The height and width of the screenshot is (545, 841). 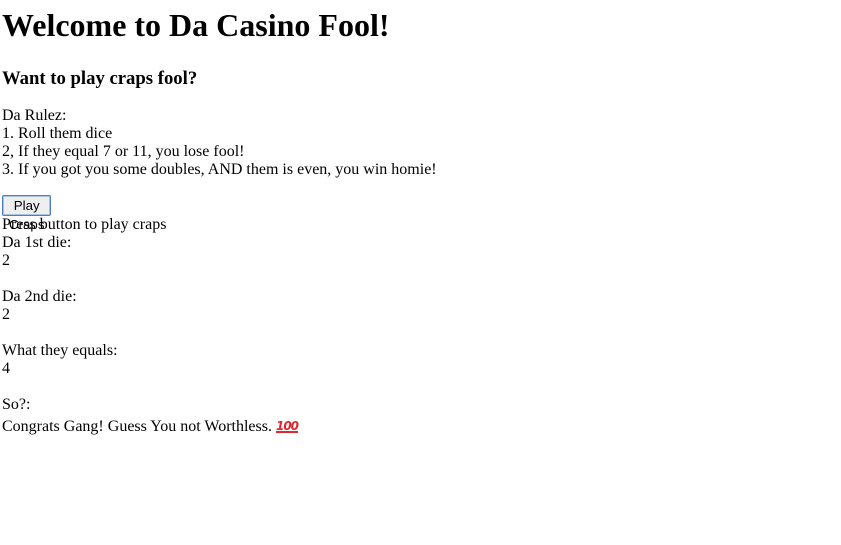 I want to click on page-title: Welcome to Da Casino Fool!, so click(x=196, y=25).